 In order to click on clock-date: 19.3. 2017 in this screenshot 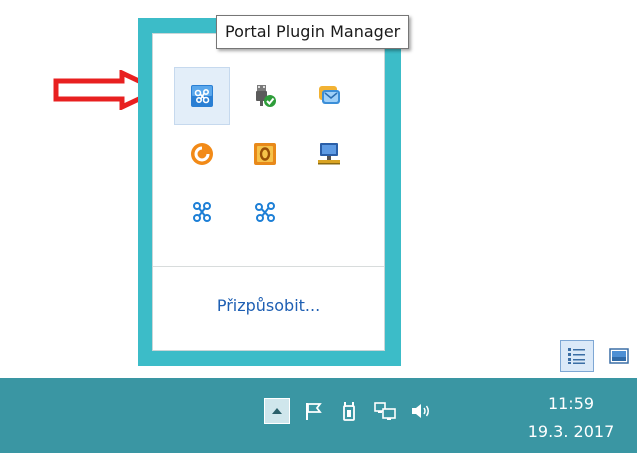, I will do `click(571, 431)`.